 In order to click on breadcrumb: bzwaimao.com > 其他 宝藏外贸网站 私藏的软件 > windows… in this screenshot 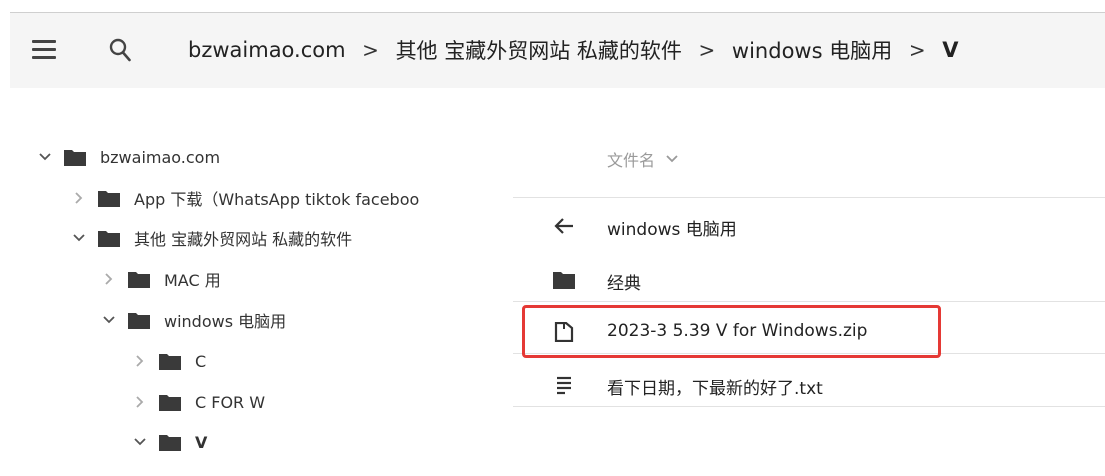, I will do `click(573, 50)`.